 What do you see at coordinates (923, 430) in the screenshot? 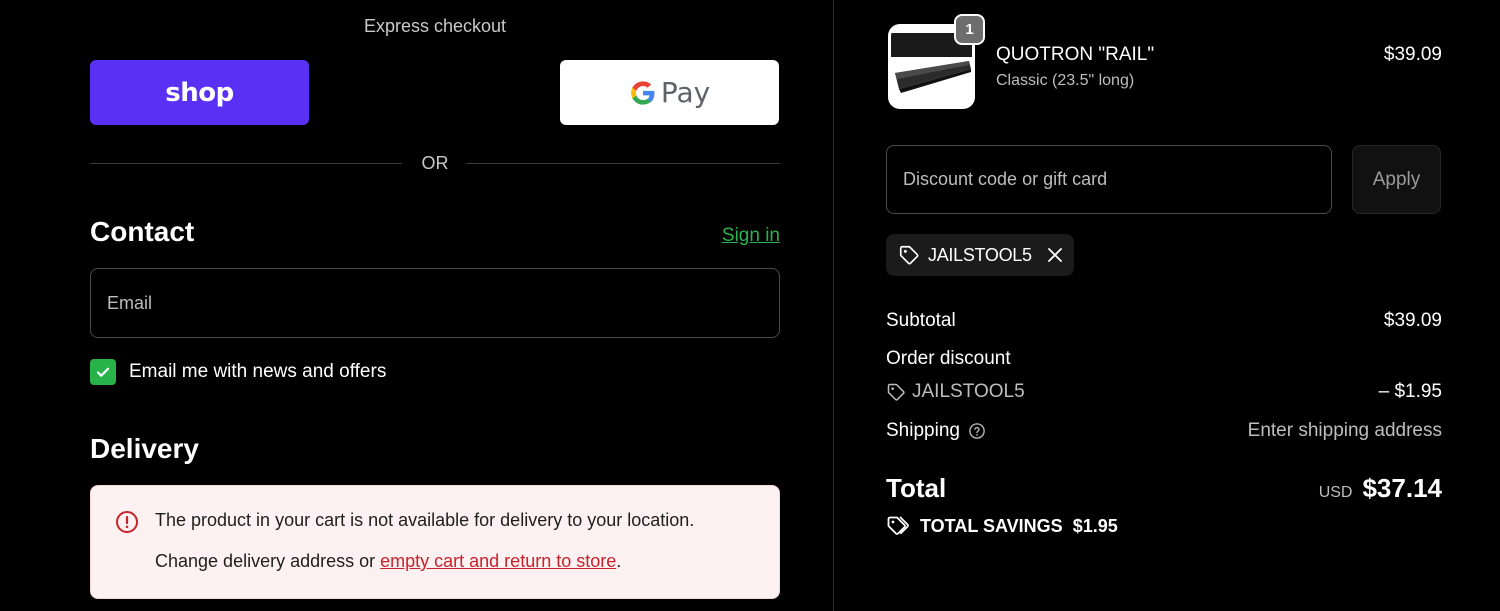
I see `shipping-label: Shipping` at bounding box center [923, 430].